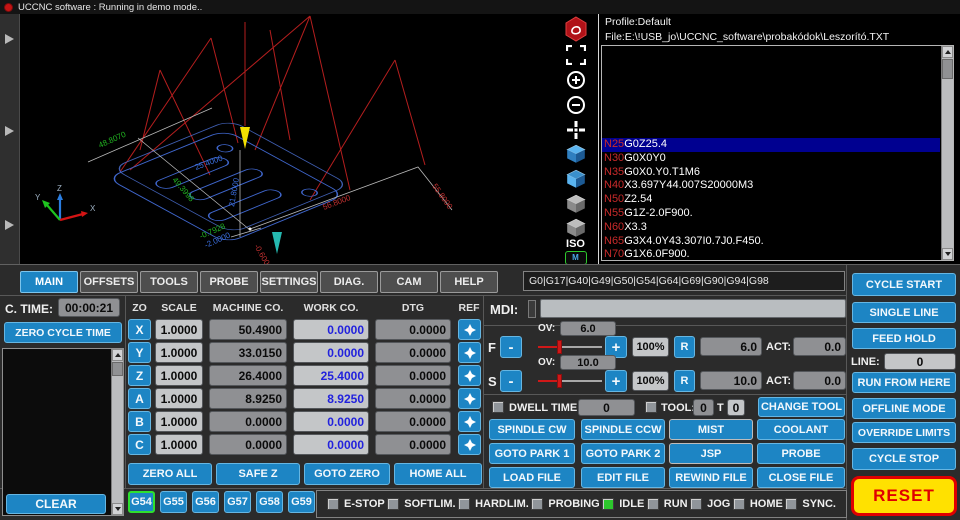  What do you see at coordinates (173, 502) in the screenshot?
I see `wcs-g55-button: G55` at bounding box center [173, 502].